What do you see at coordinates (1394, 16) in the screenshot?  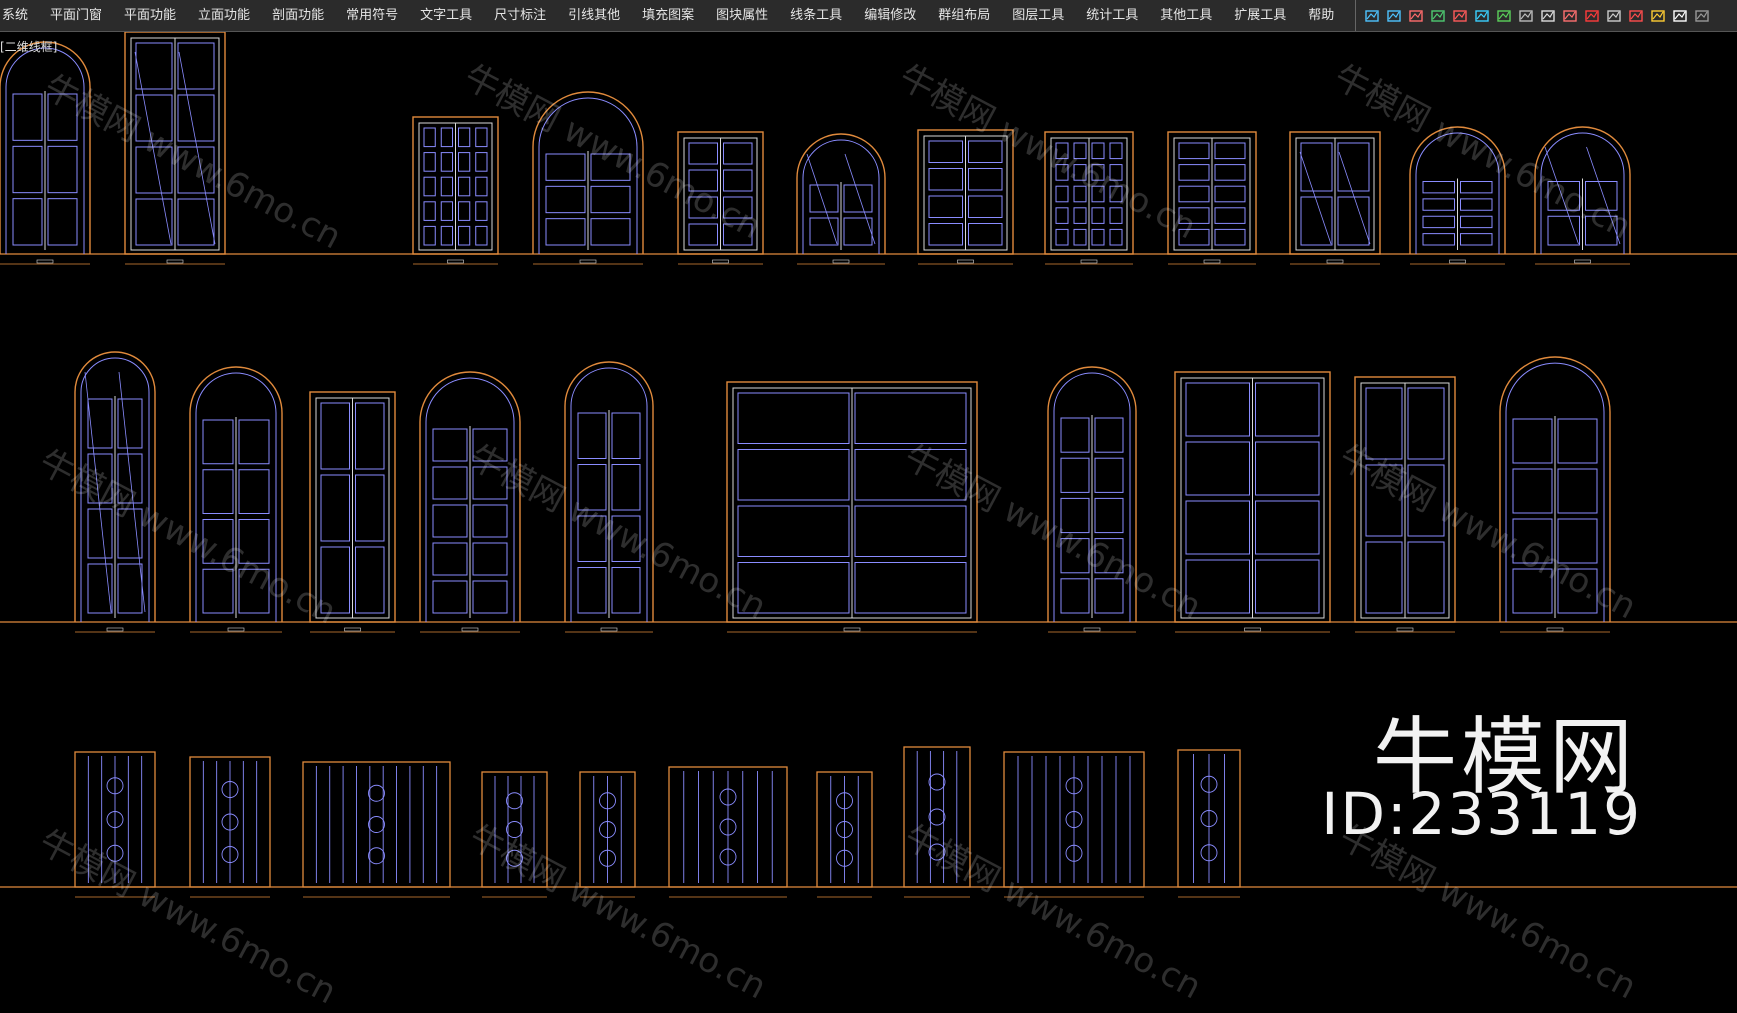 I see `wave2-icon` at bounding box center [1394, 16].